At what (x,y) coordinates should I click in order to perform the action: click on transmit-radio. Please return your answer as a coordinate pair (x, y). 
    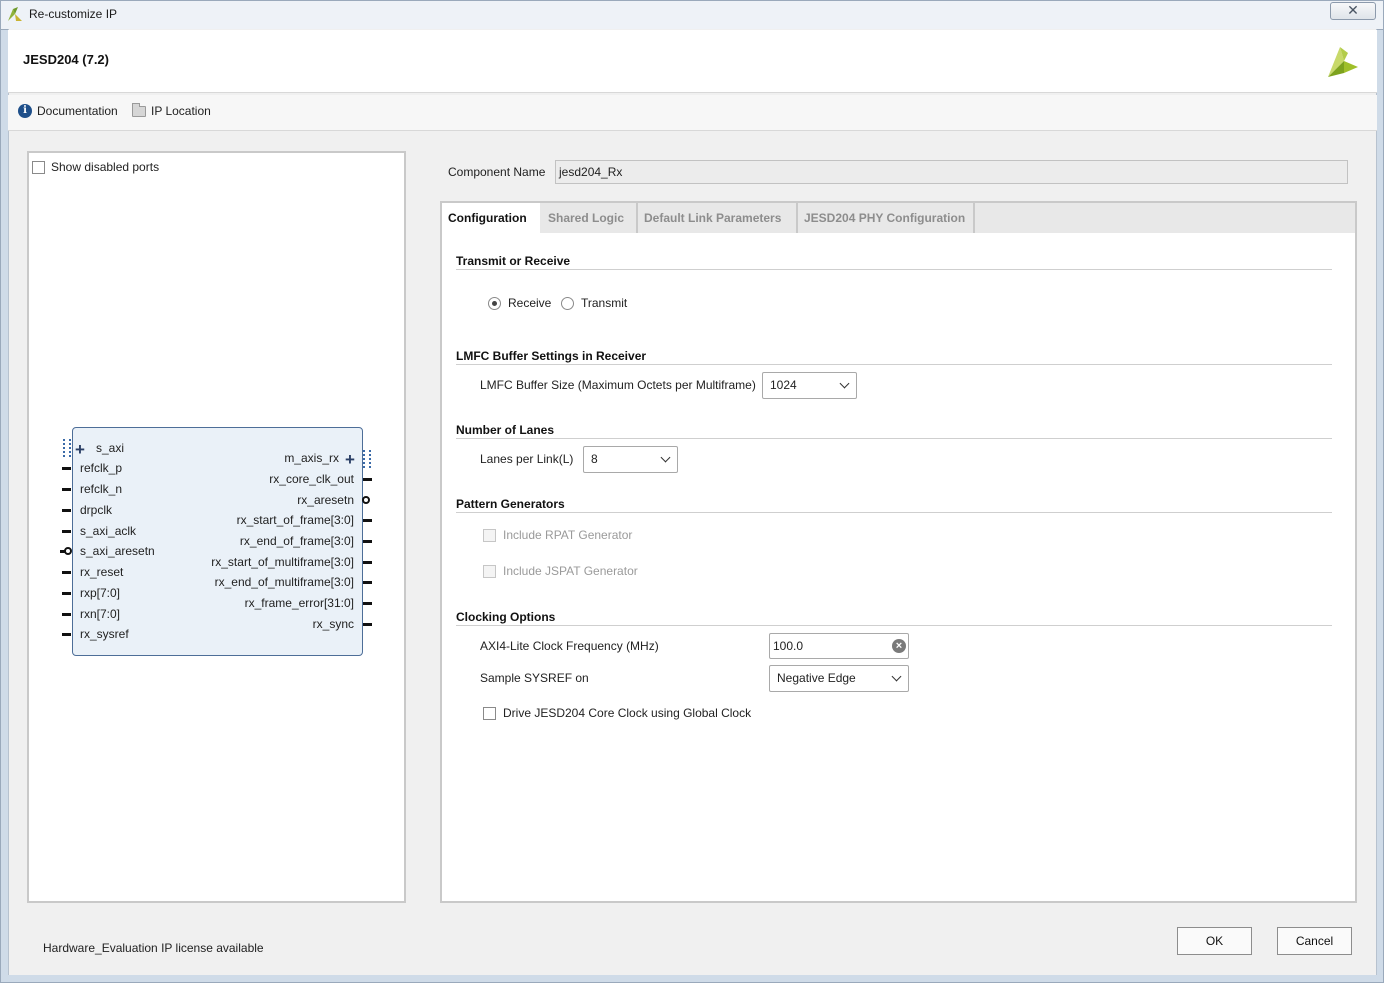
    Looking at the image, I should click on (567, 303).